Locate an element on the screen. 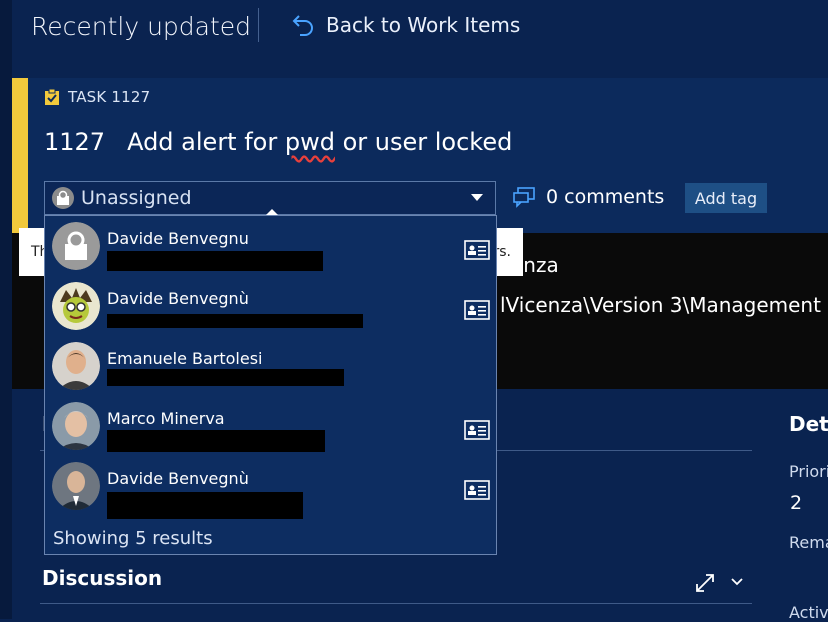  assigned-to-value: Unassigned is located at coordinates (136, 198).